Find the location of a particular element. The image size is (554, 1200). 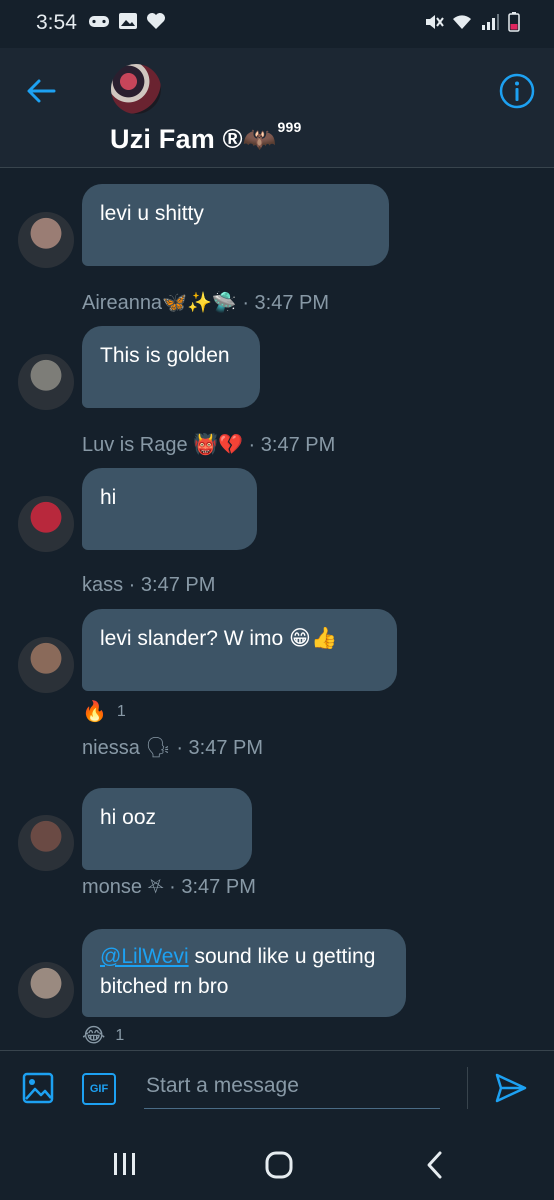

send-icon is located at coordinates (511, 1088).